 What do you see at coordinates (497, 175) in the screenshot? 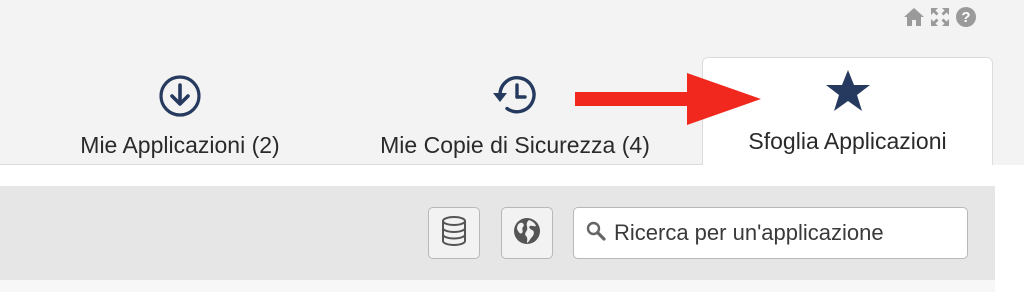
I see `content-gap` at bounding box center [497, 175].